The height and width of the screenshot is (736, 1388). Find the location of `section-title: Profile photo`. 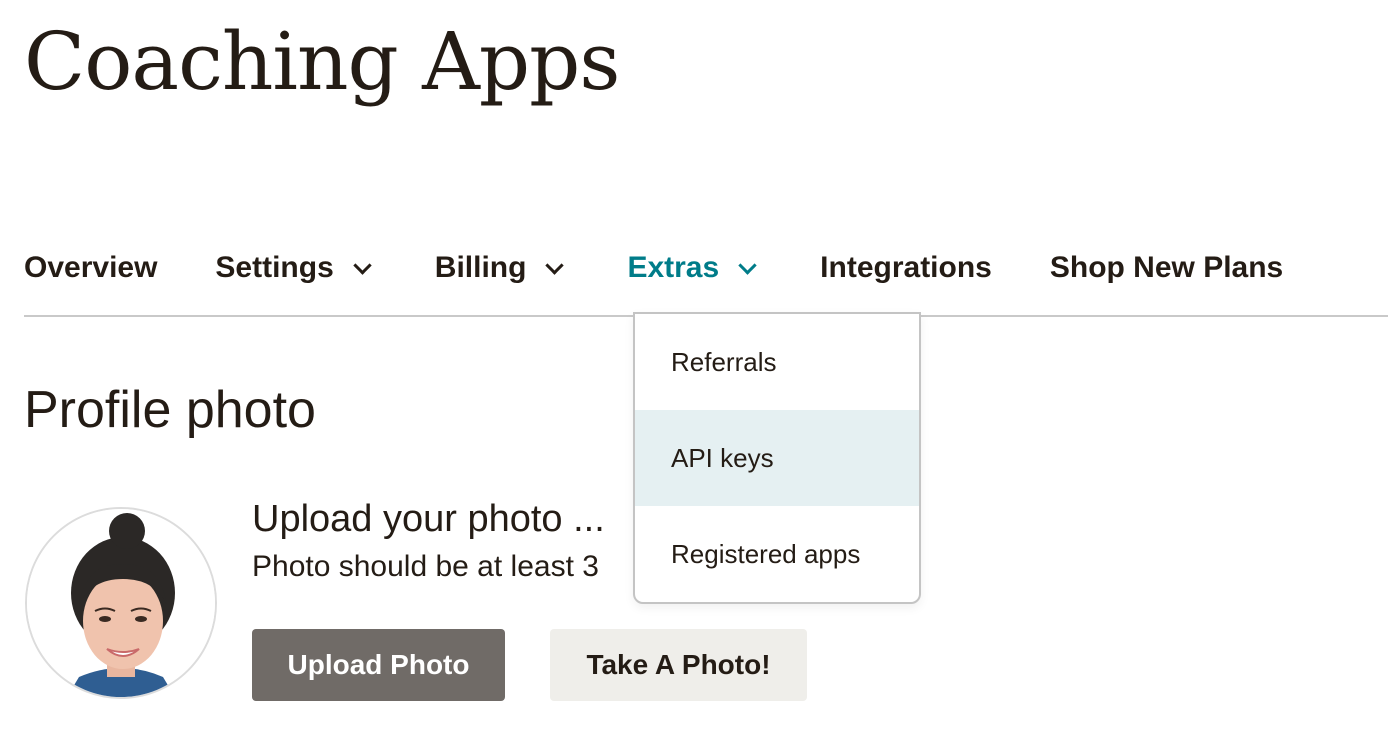

section-title: Profile photo is located at coordinates (170, 410).